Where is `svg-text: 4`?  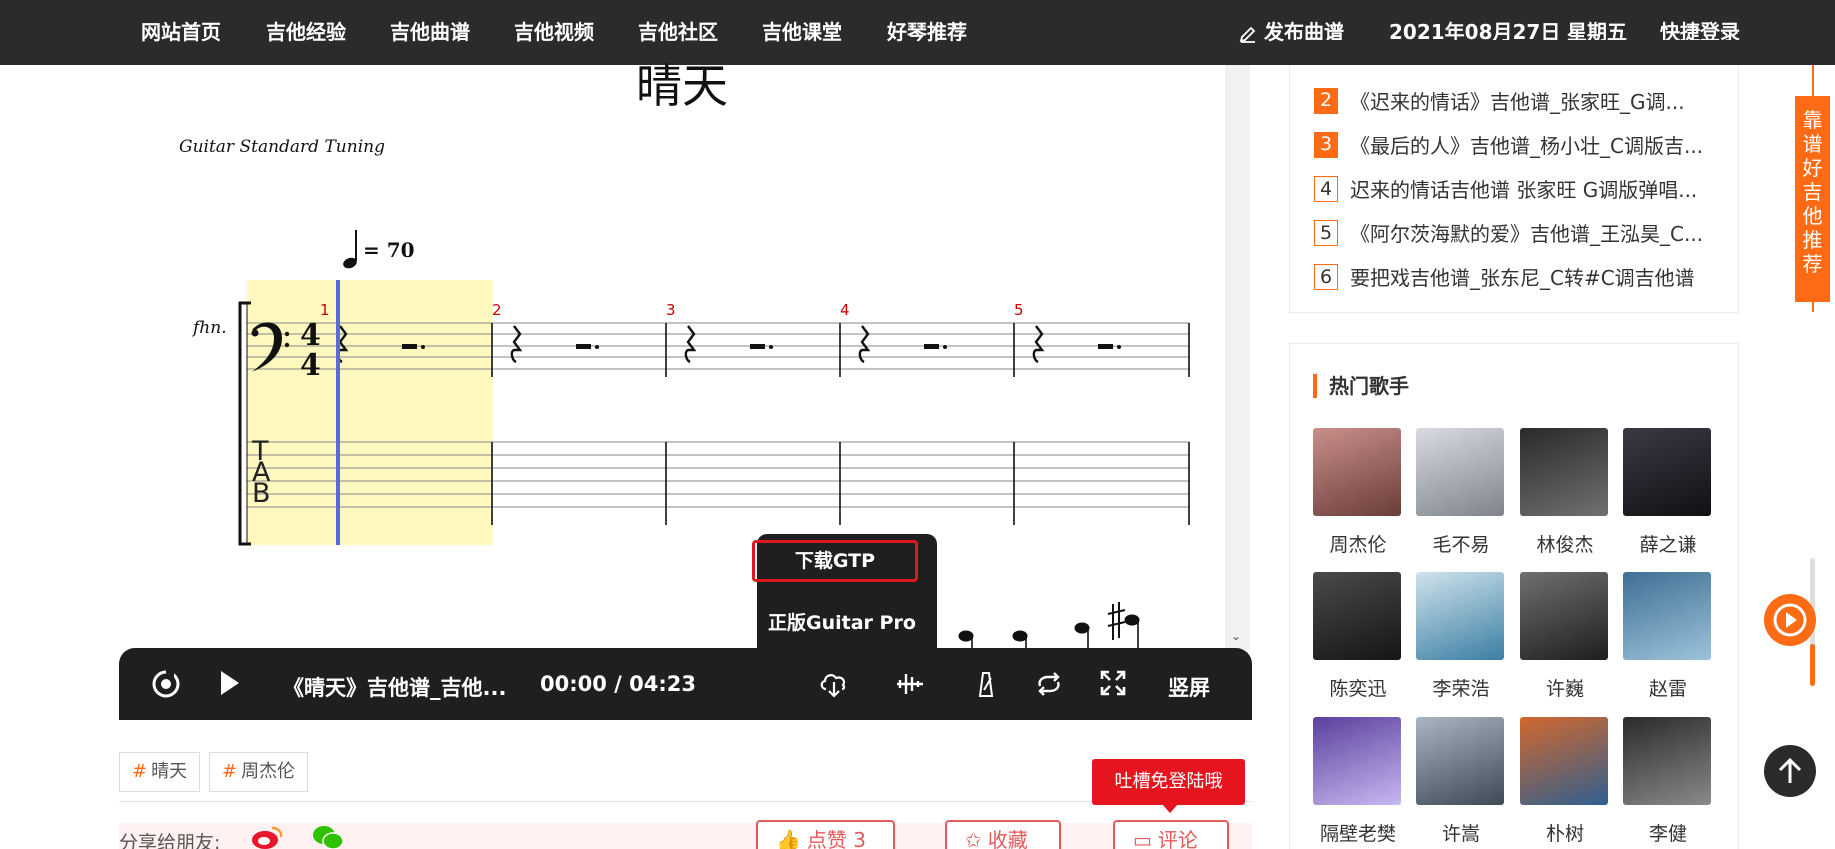
svg-text: 4 is located at coordinates (310, 365).